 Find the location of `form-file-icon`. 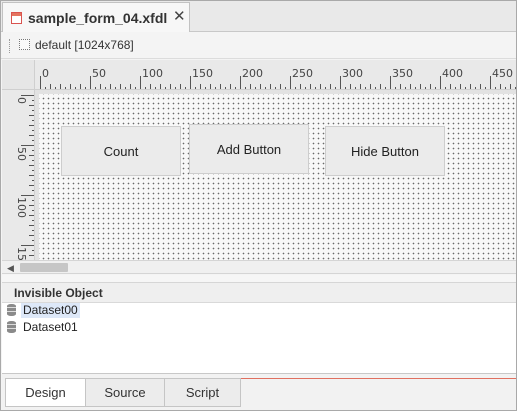

form-file-icon is located at coordinates (16, 18).